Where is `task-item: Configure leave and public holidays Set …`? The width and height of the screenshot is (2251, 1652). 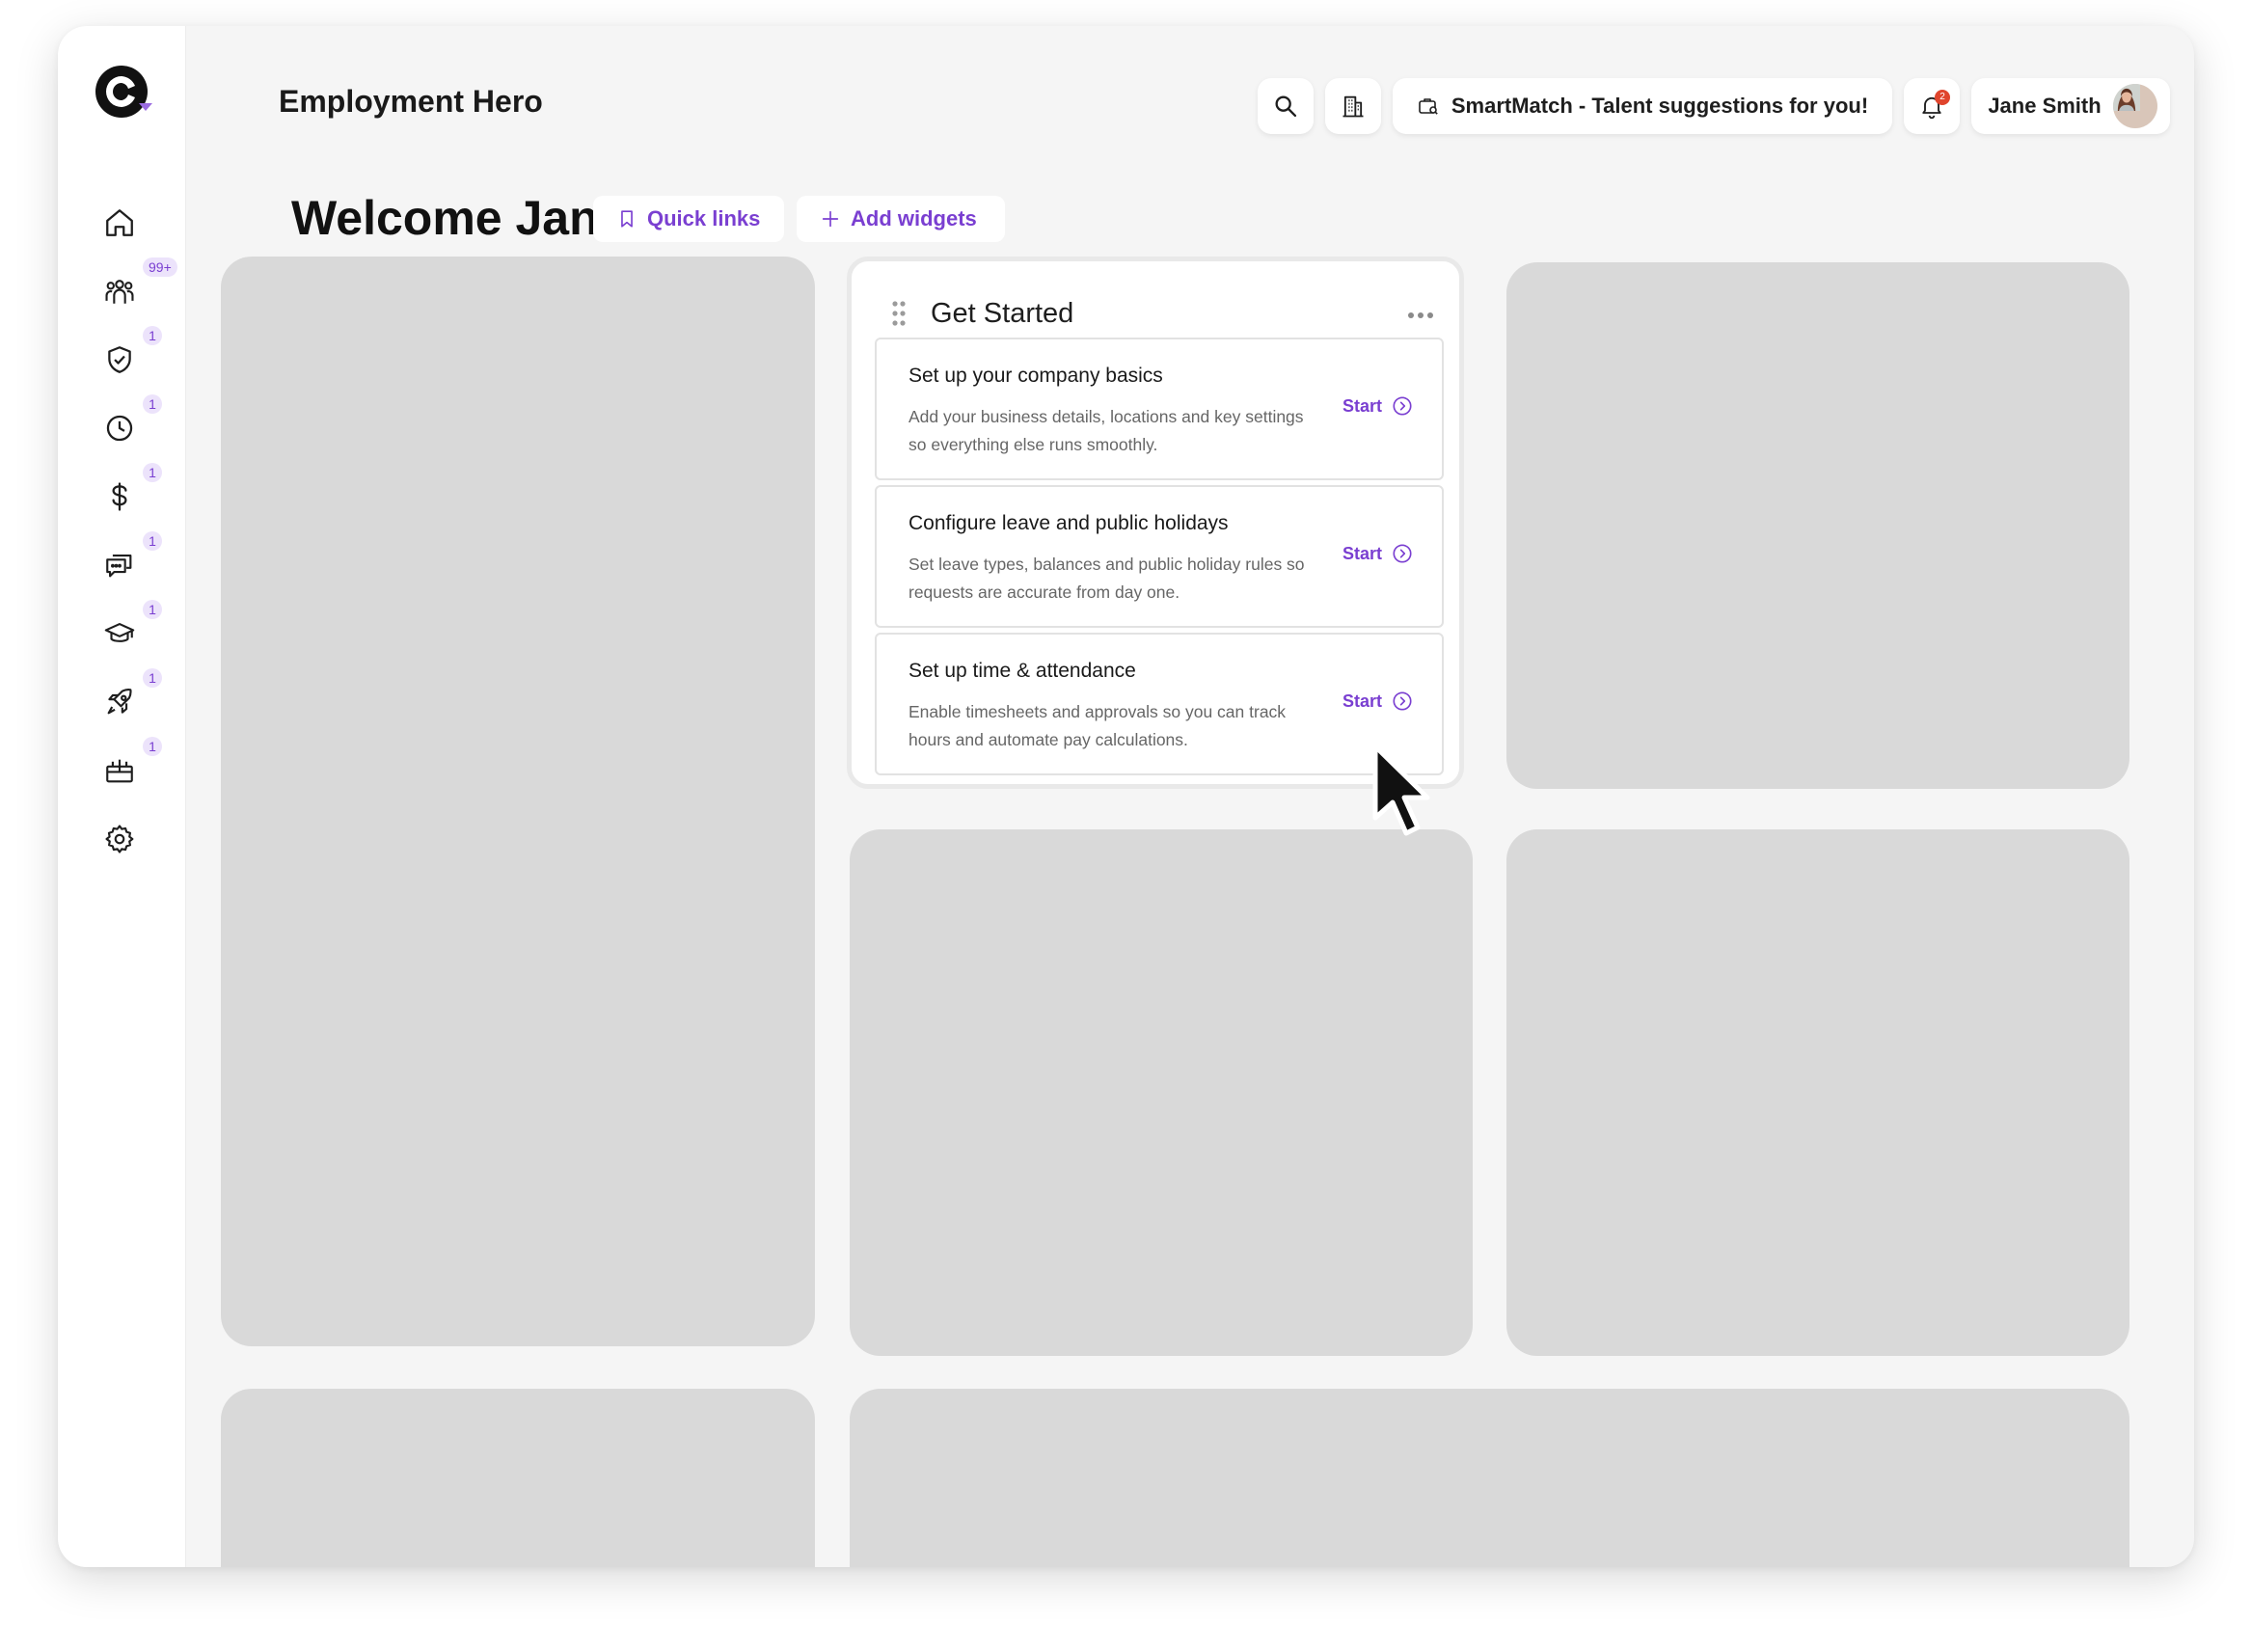
task-item: Configure leave and public holidays Set … is located at coordinates (1159, 556).